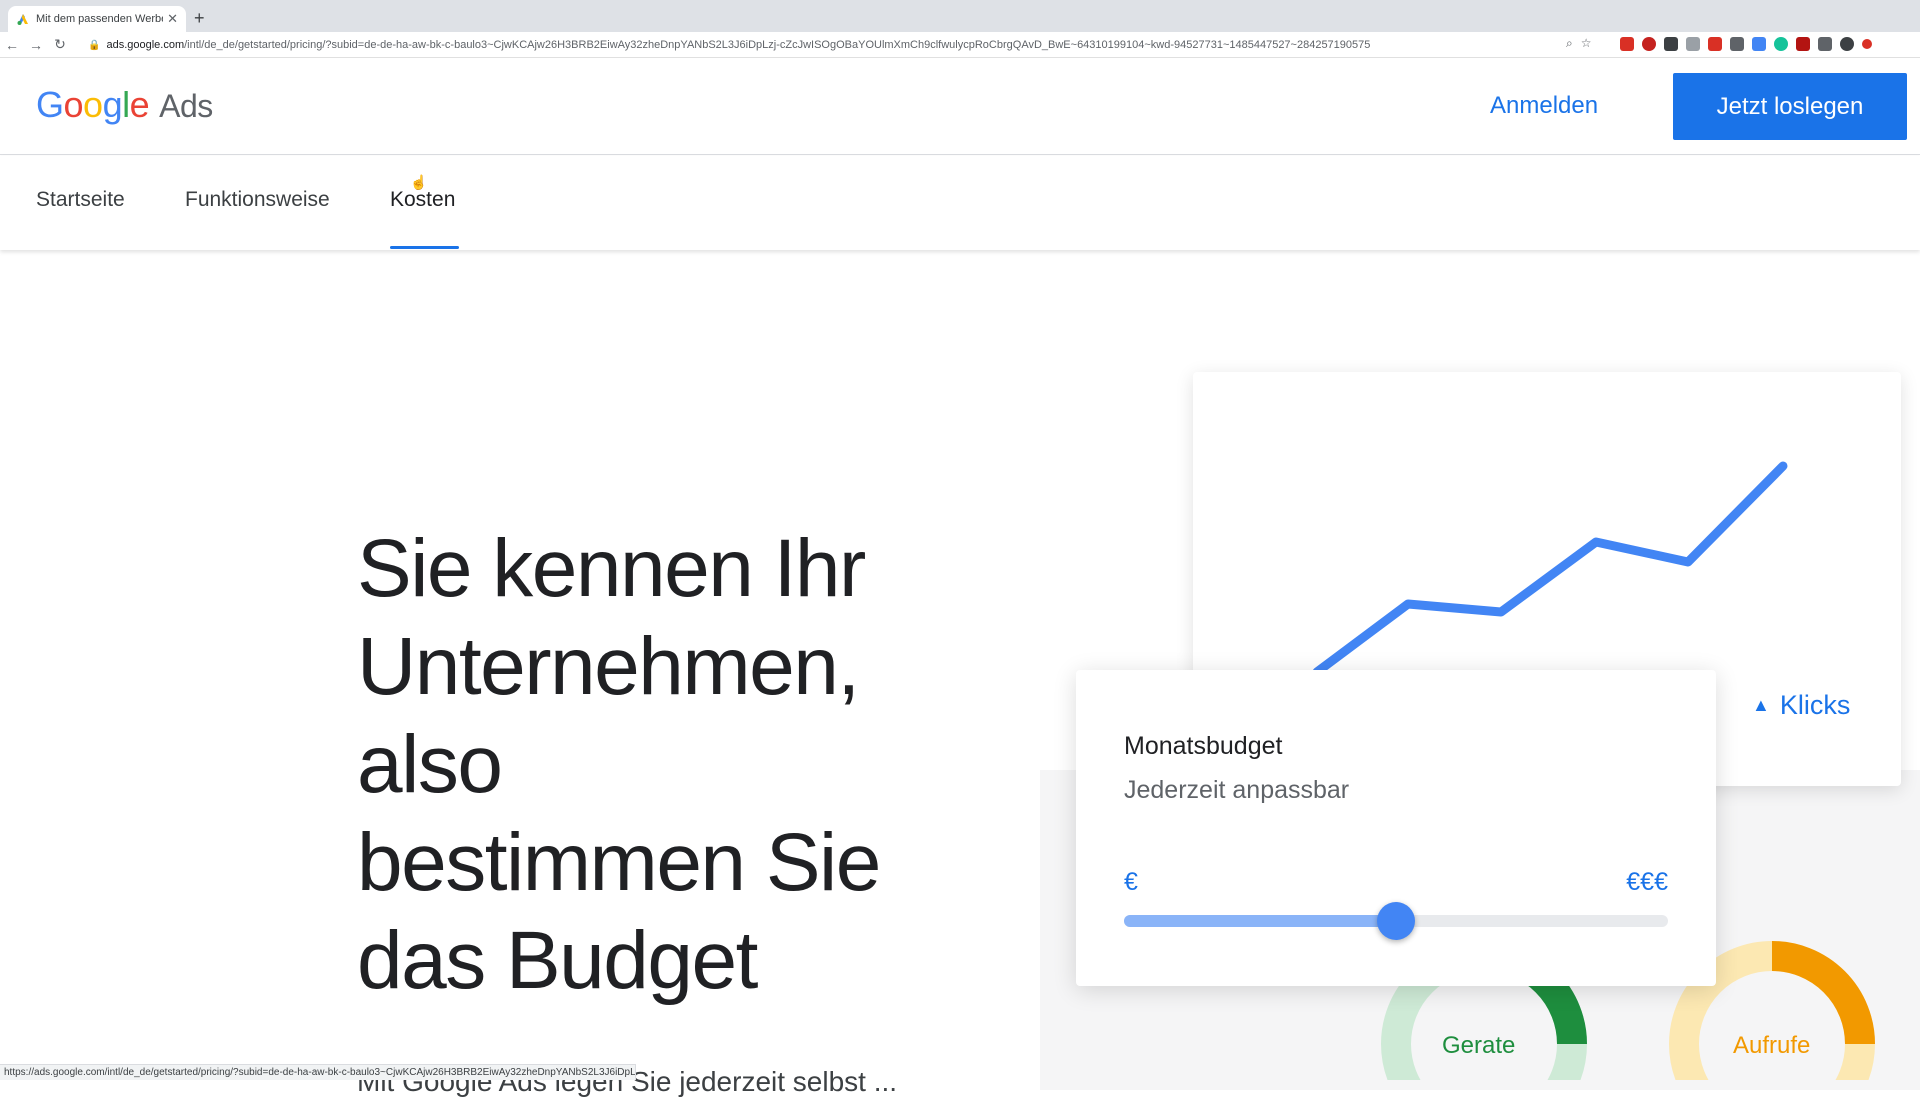 This screenshot has height=1098, width=1920. What do you see at coordinates (960, 203) in the screenshot?
I see `sub-navigation: Startseite Funktionsweise Kosten` at bounding box center [960, 203].